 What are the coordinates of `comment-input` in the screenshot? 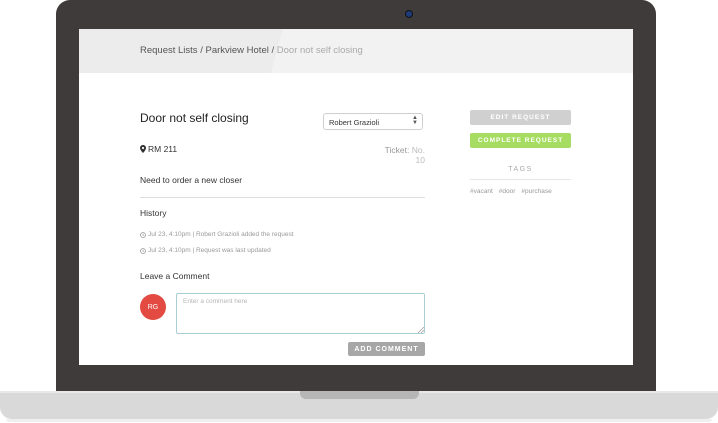 It's located at (300, 313).